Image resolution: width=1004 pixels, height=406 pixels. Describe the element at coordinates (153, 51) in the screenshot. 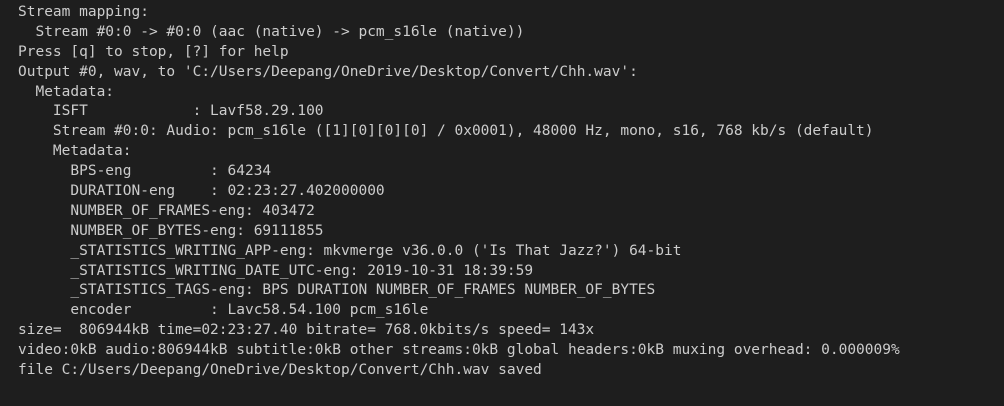

I see `terminal-line: Press [q] to stop, [?] for help` at that location.